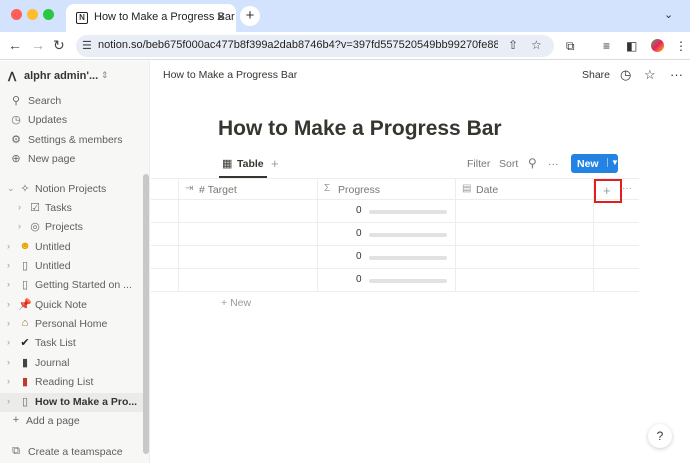 This screenshot has height=463, width=690. What do you see at coordinates (408, 281) in the screenshot?
I see `progress-bar` at bounding box center [408, 281].